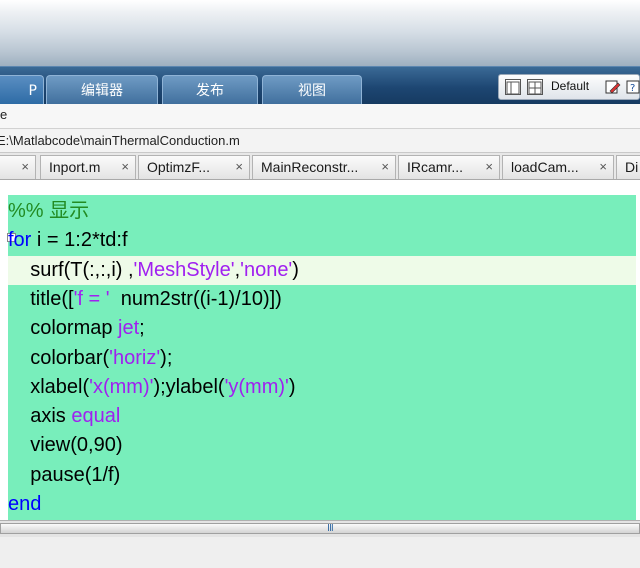  I want to click on code-token: pause(1/f), so click(64, 475).